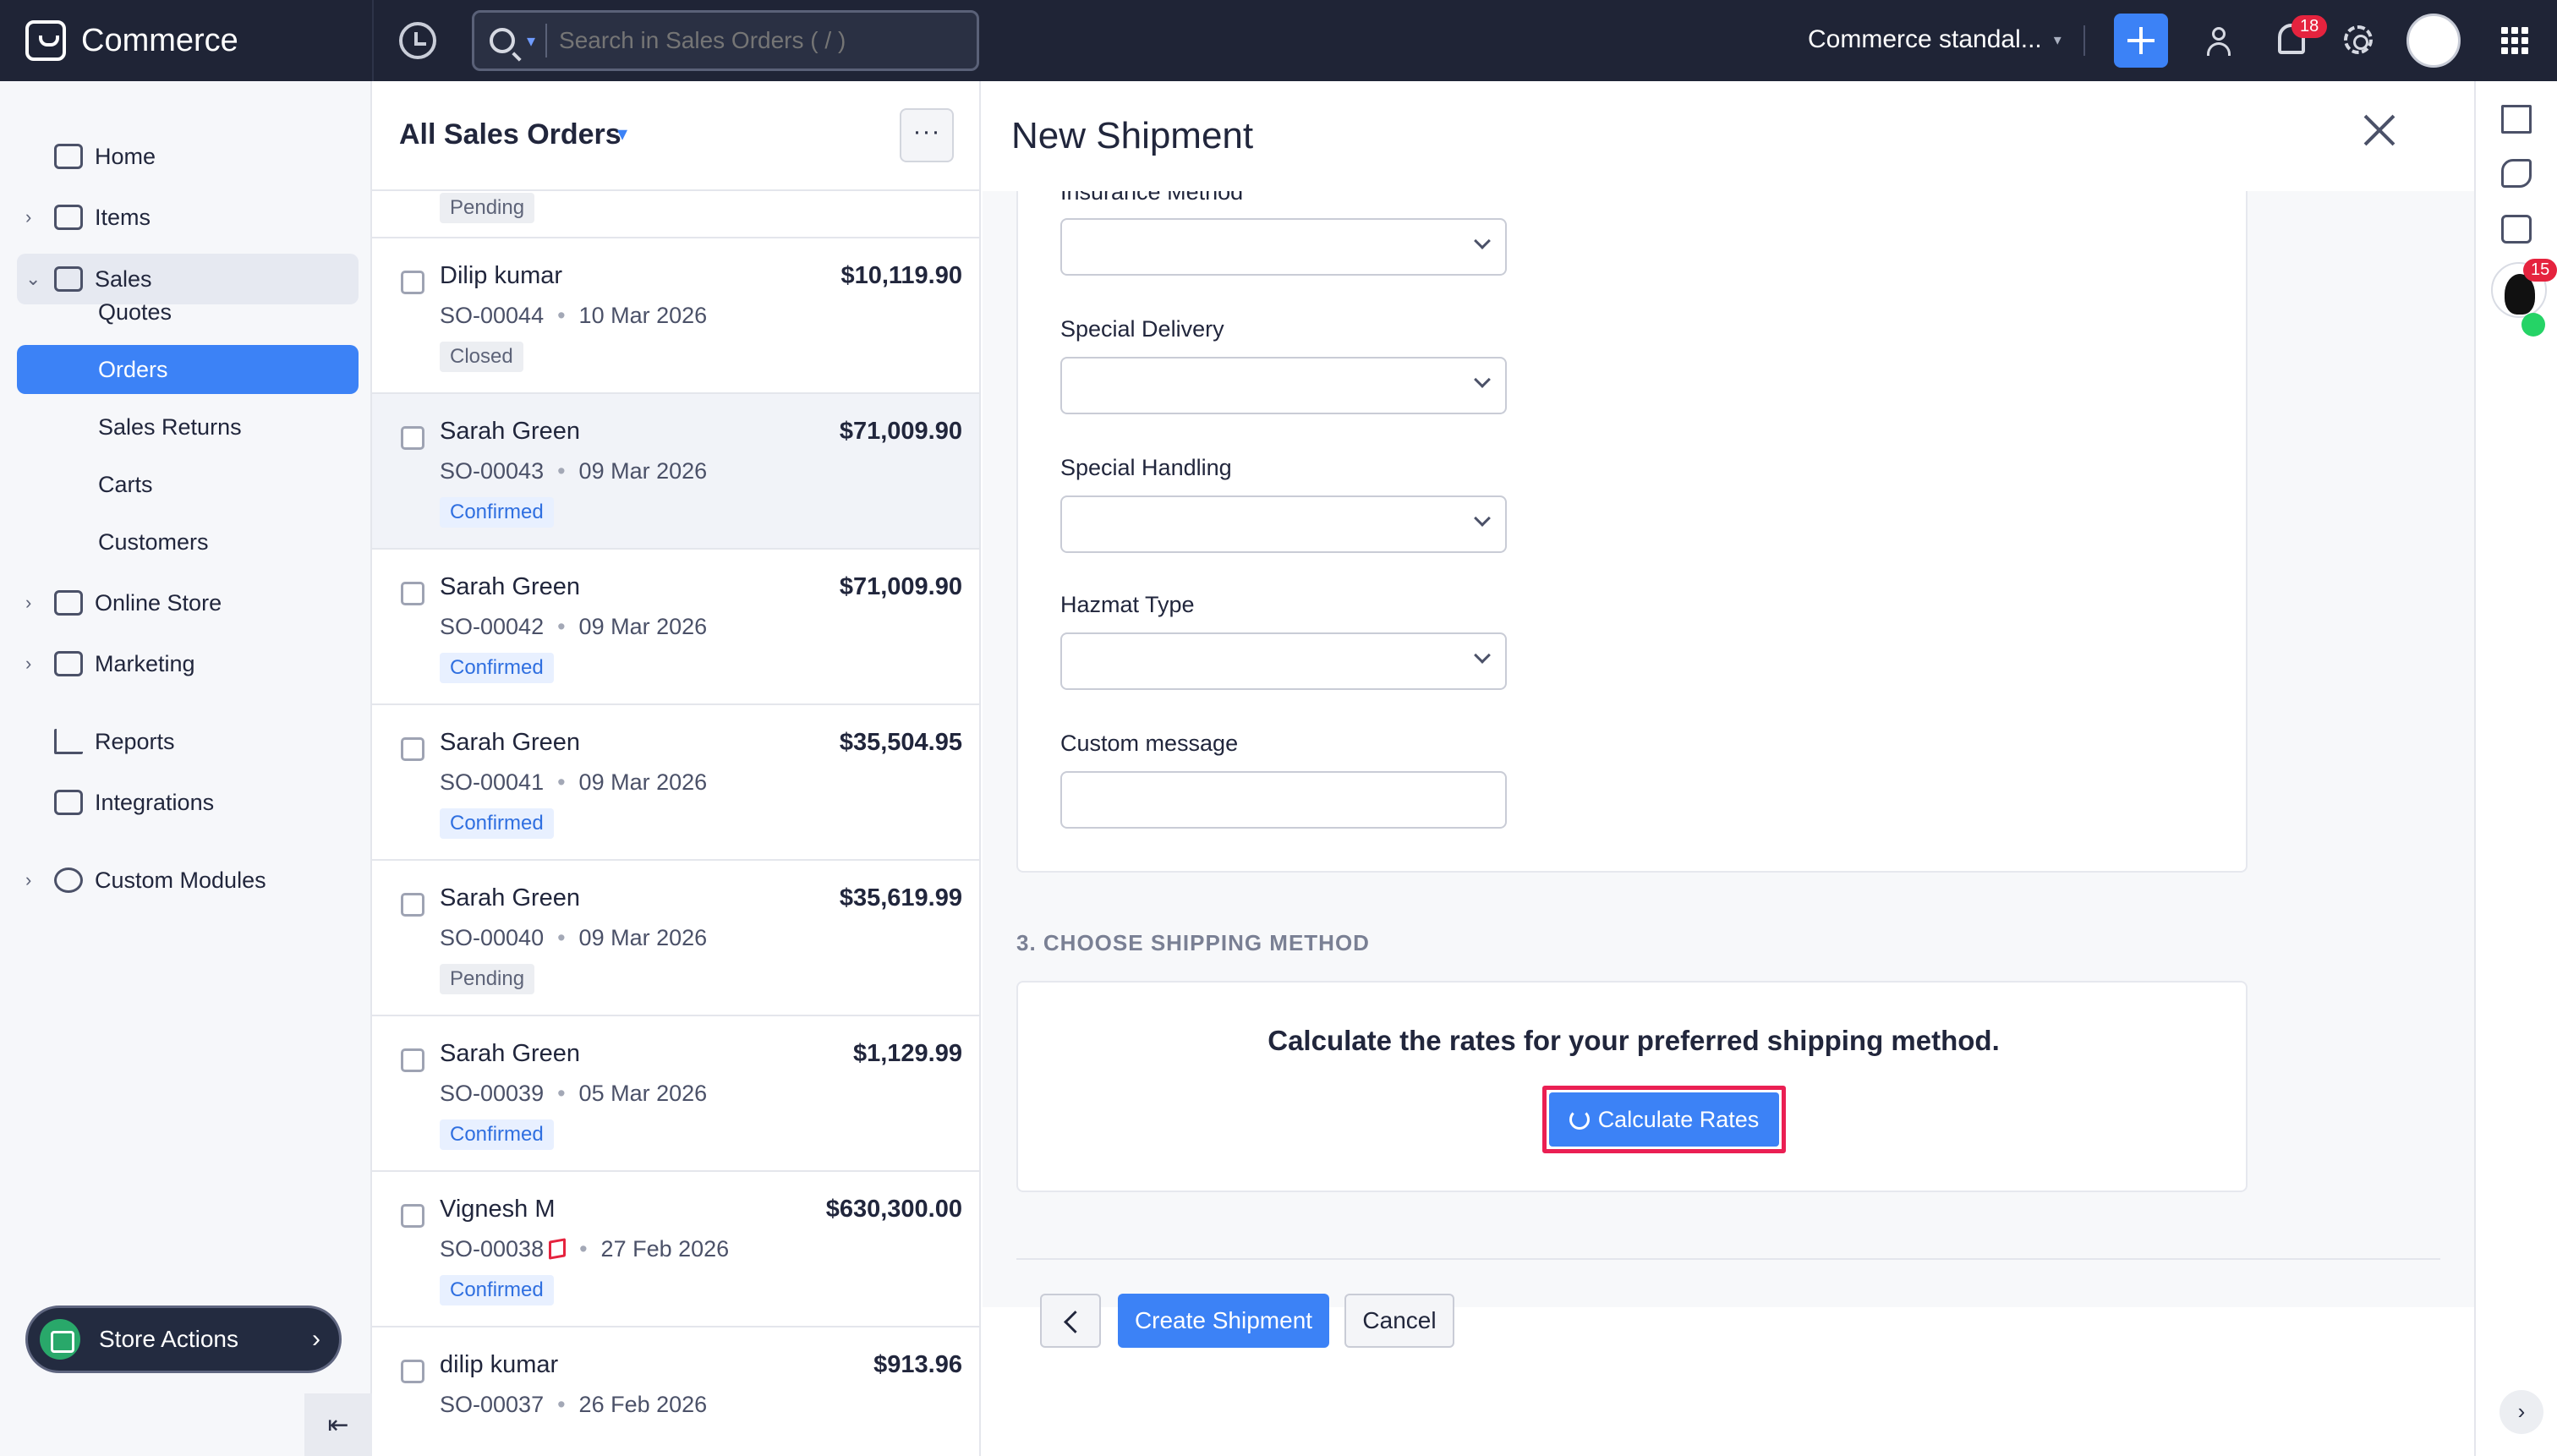 Image resolution: width=2557 pixels, height=1456 pixels. What do you see at coordinates (1149, 744) in the screenshot?
I see `custom-message-label: Custom message` at bounding box center [1149, 744].